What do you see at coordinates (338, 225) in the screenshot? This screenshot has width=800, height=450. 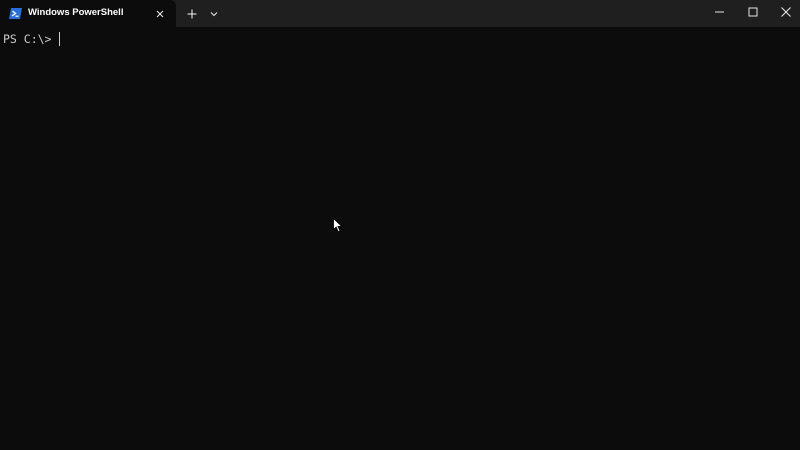 I see `mouse-pointer-icon` at bounding box center [338, 225].